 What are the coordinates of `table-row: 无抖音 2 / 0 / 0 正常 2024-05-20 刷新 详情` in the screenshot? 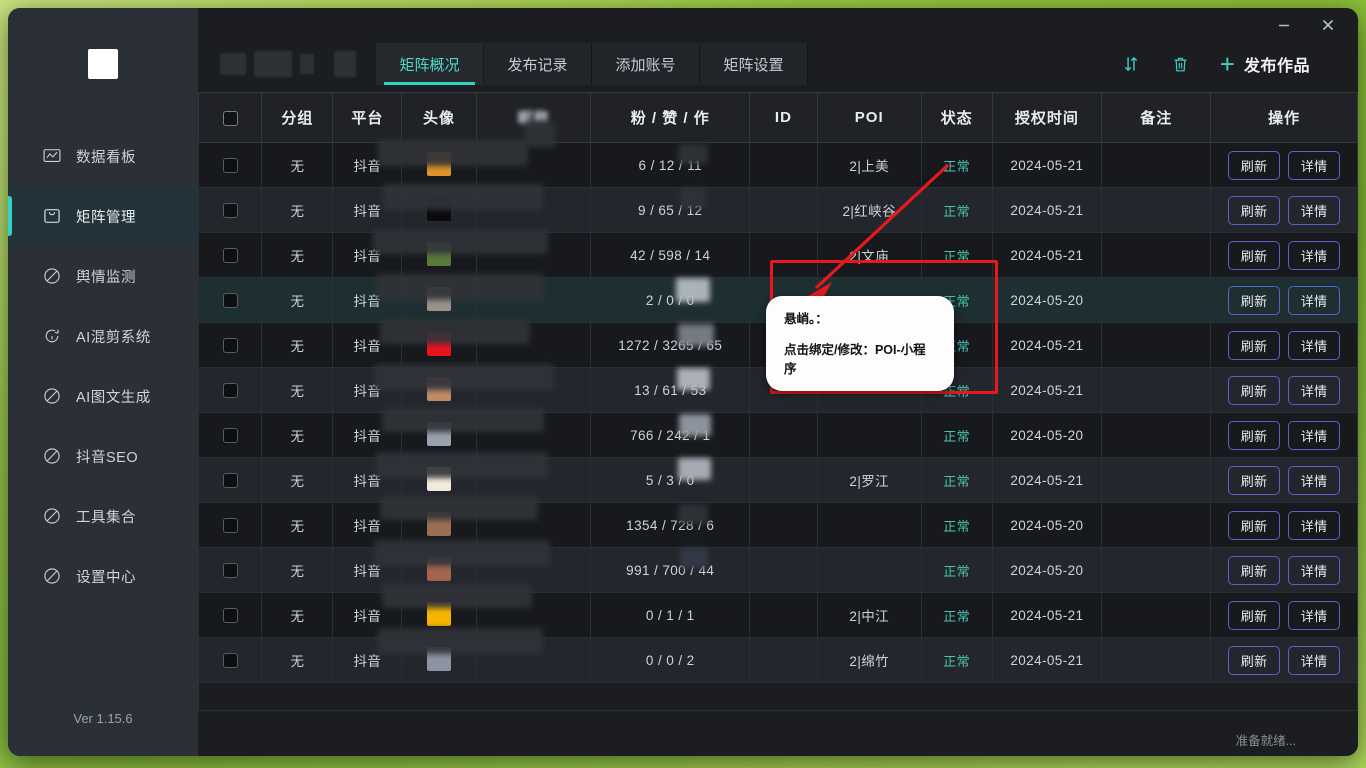 It's located at (778, 300).